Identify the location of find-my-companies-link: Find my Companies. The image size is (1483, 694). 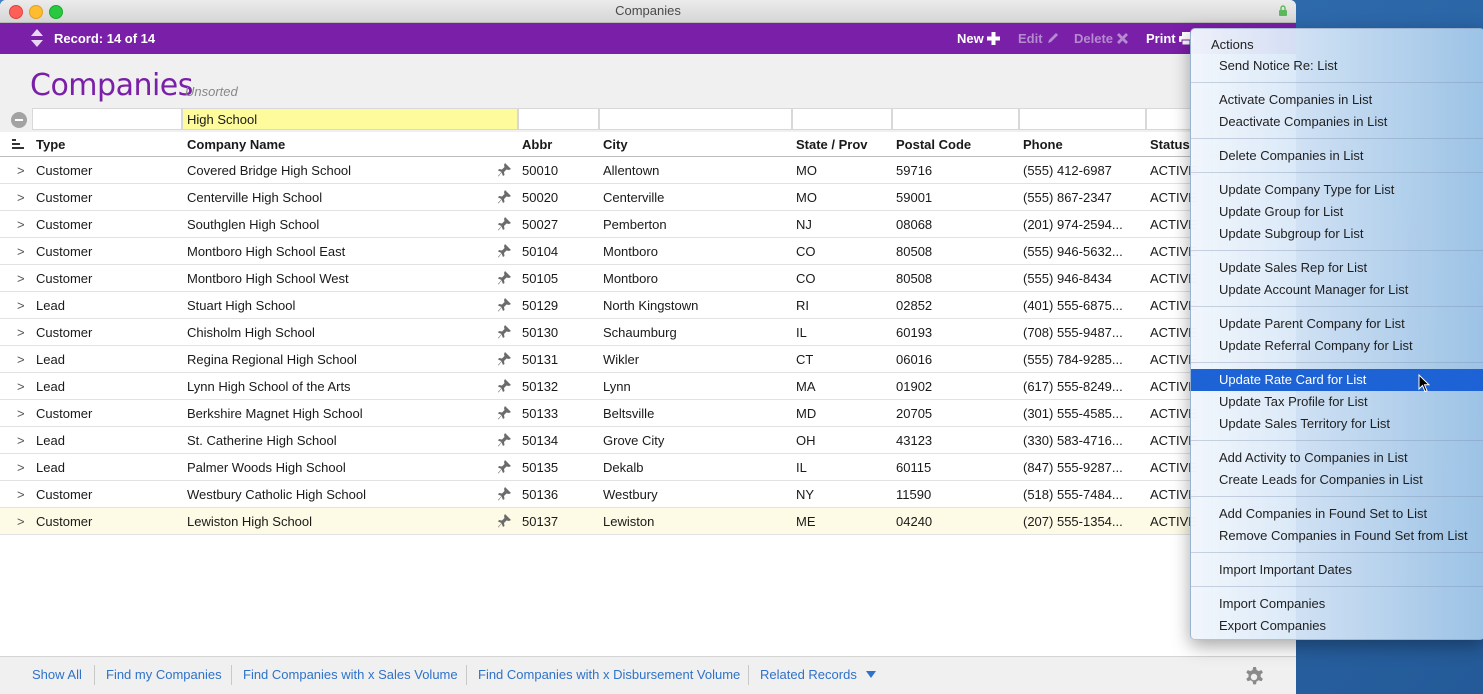
(164, 674).